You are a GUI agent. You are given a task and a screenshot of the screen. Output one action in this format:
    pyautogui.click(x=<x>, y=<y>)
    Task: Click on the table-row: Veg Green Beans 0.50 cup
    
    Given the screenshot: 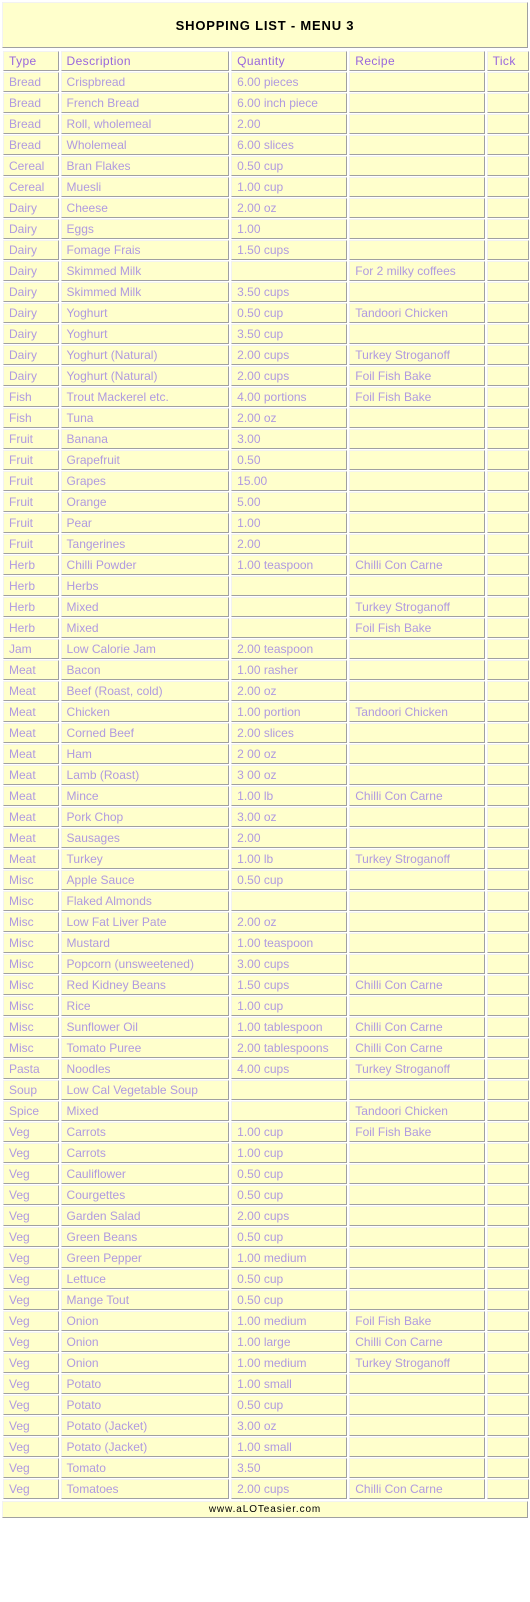 What is the action you would take?
    pyautogui.click(x=266, y=1237)
    